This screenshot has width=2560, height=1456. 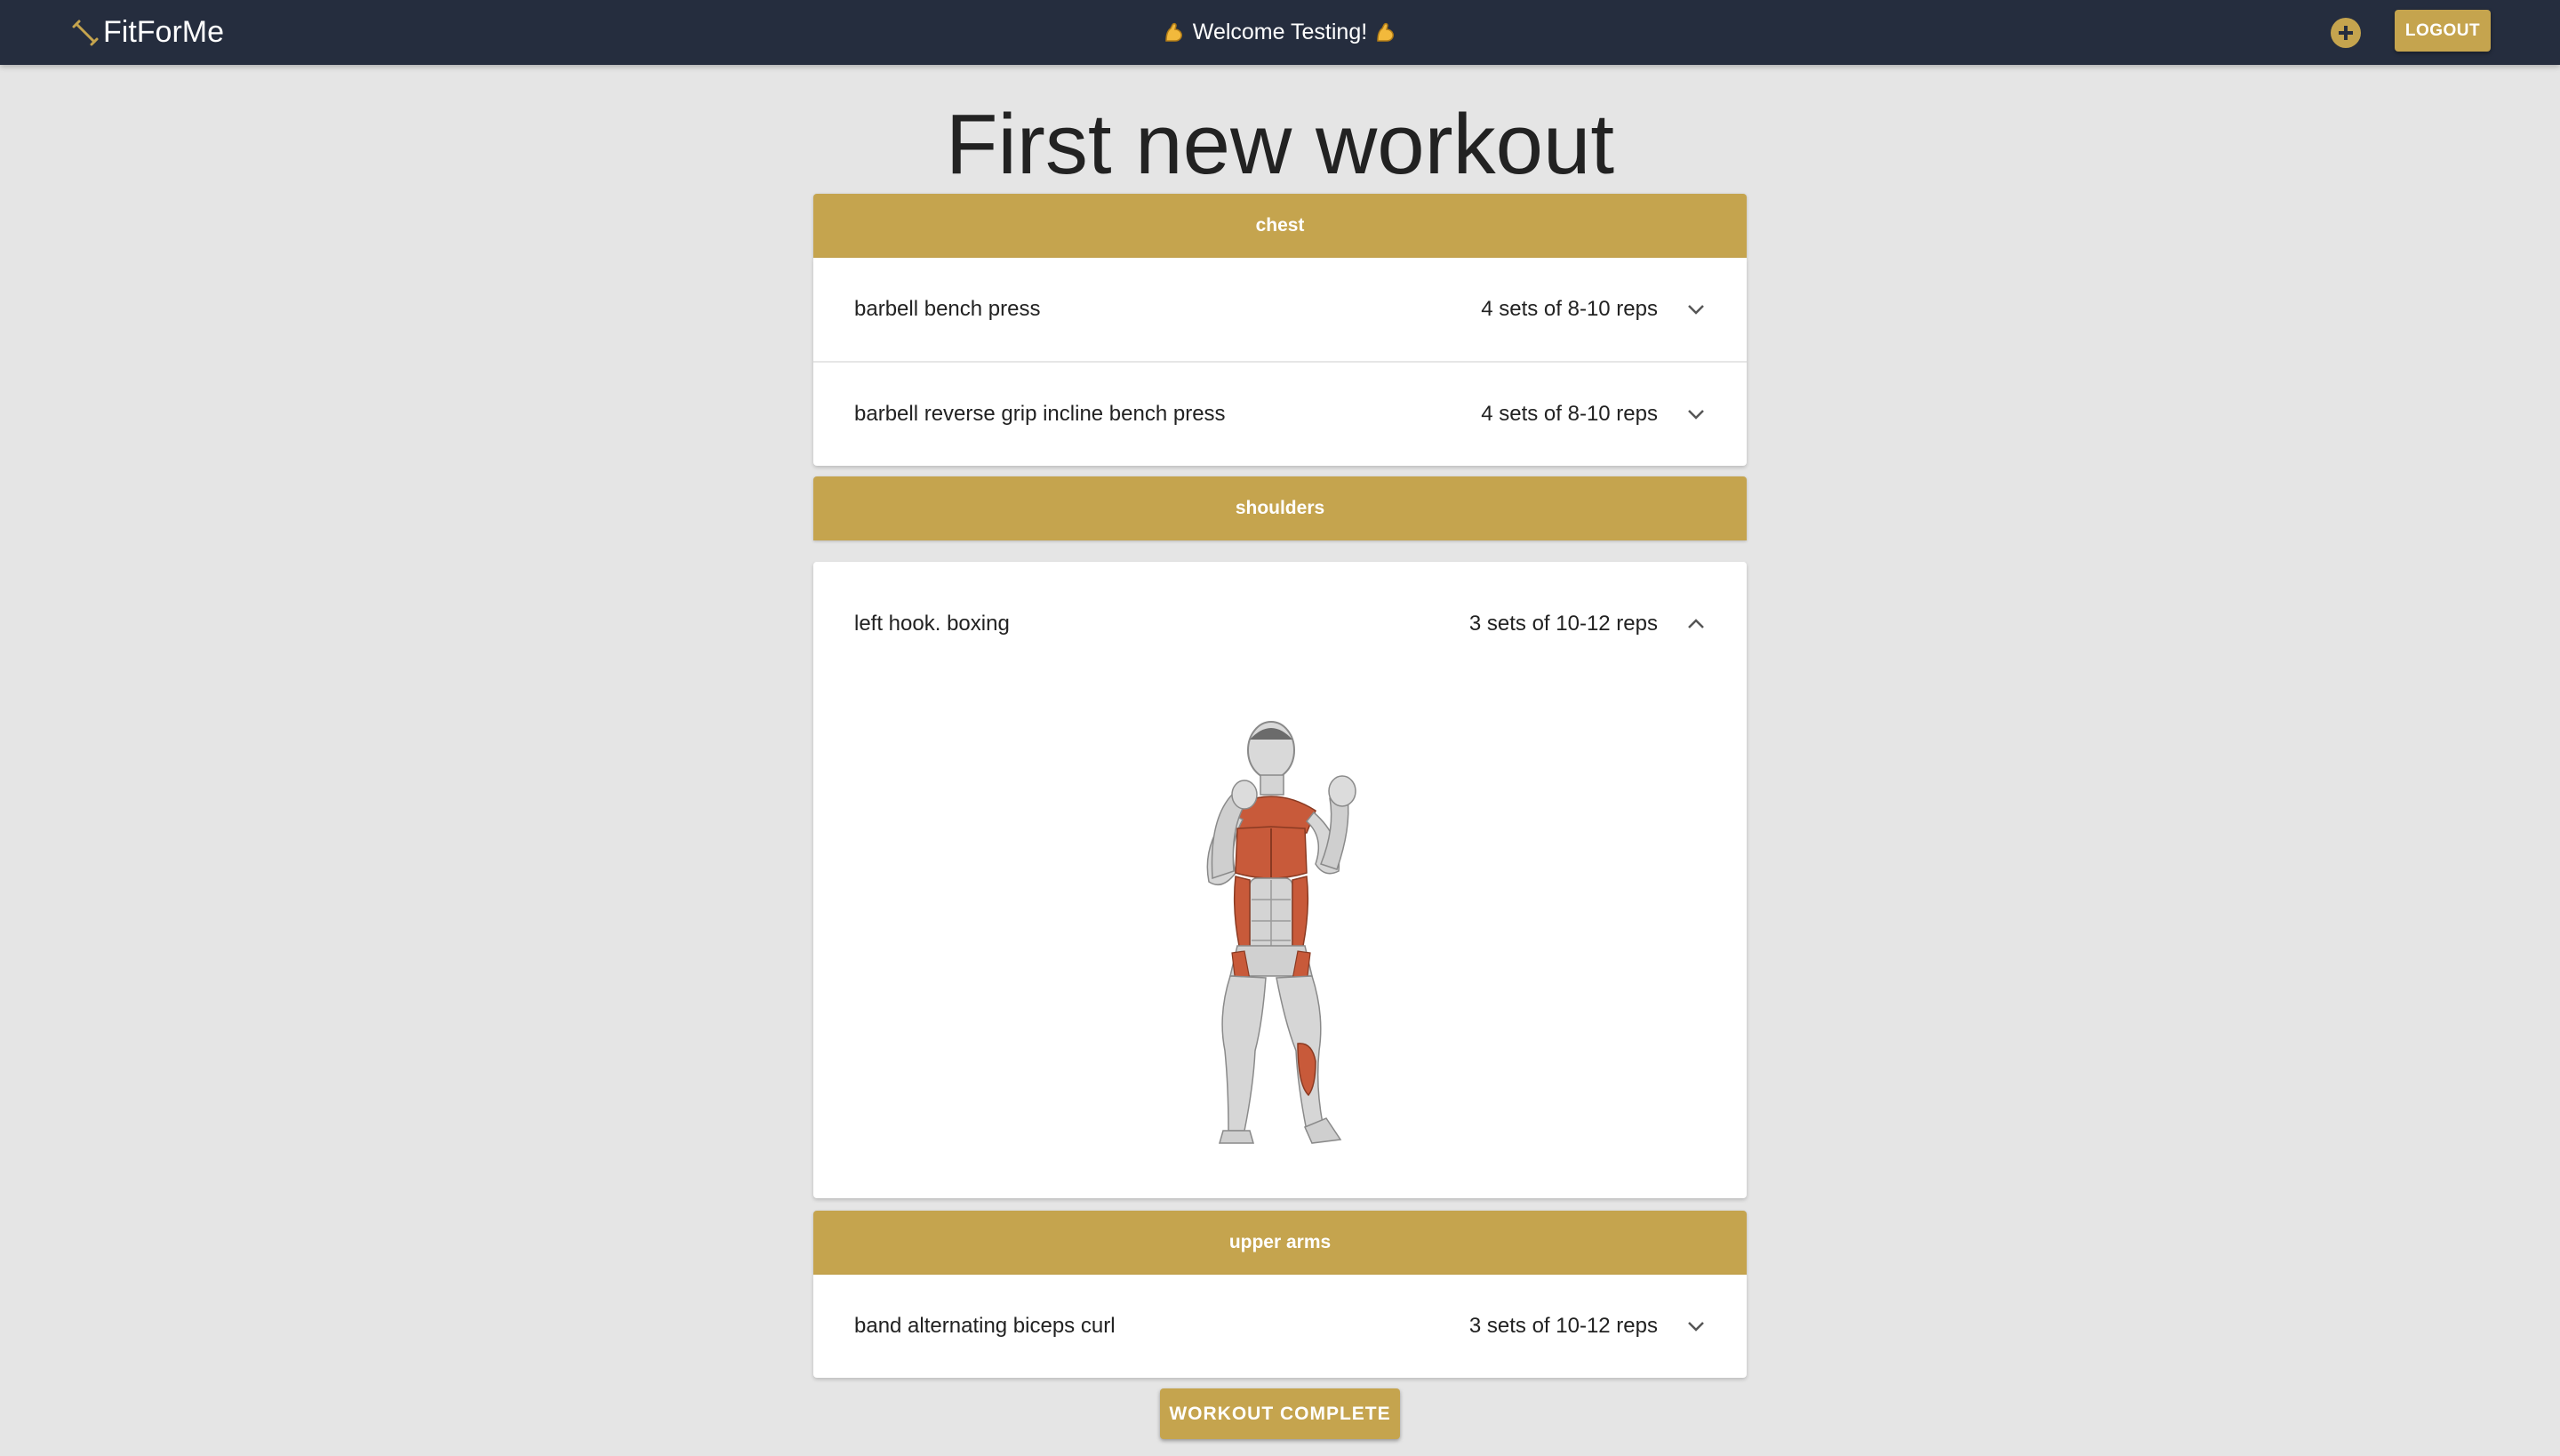 What do you see at coordinates (1281, 932) in the screenshot?
I see `anatomy-figure-illustration` at bounding box center [1281, 932].